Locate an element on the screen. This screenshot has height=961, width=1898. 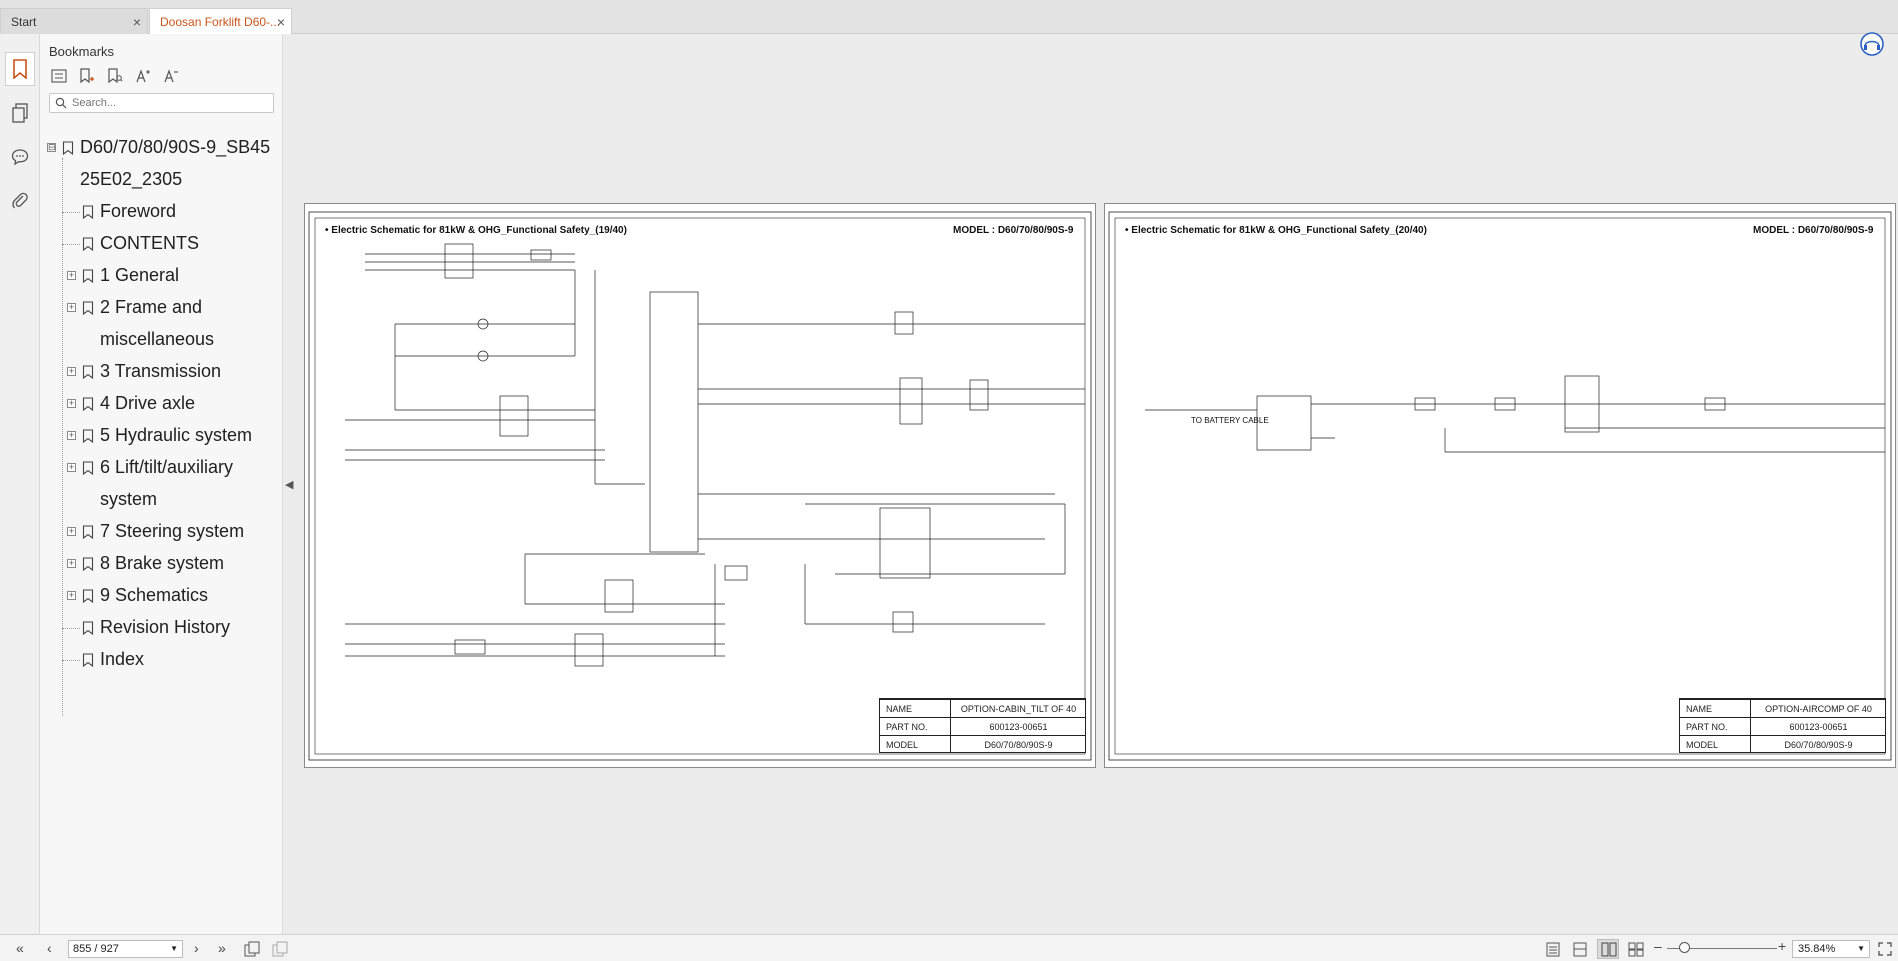
last-page-button: » is located at coordinates (222, 948).